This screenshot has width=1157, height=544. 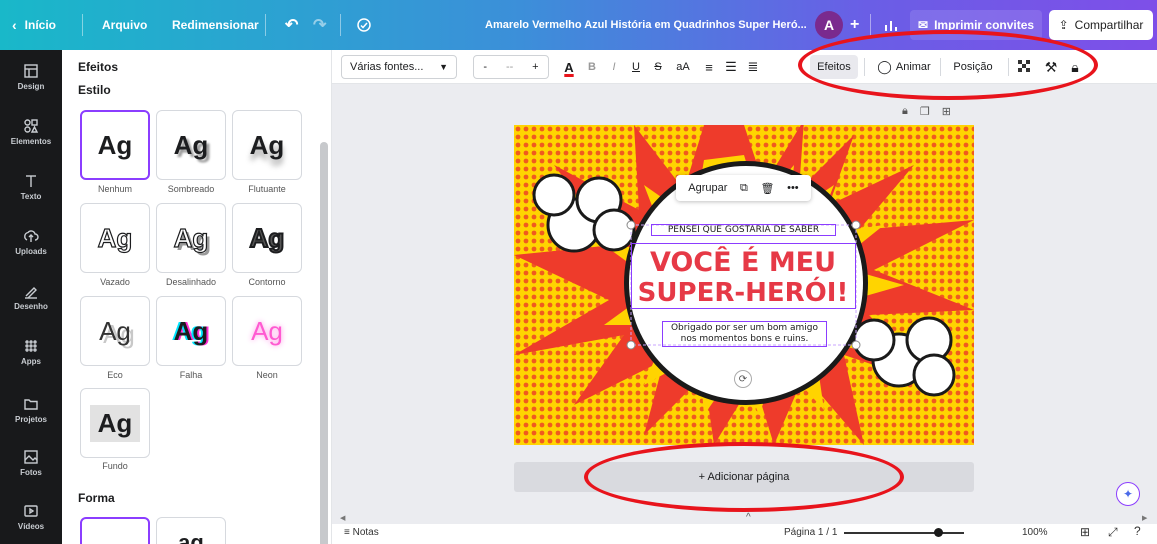 I want to click on effect-shadow: Ag, so click(x=191, y=145).